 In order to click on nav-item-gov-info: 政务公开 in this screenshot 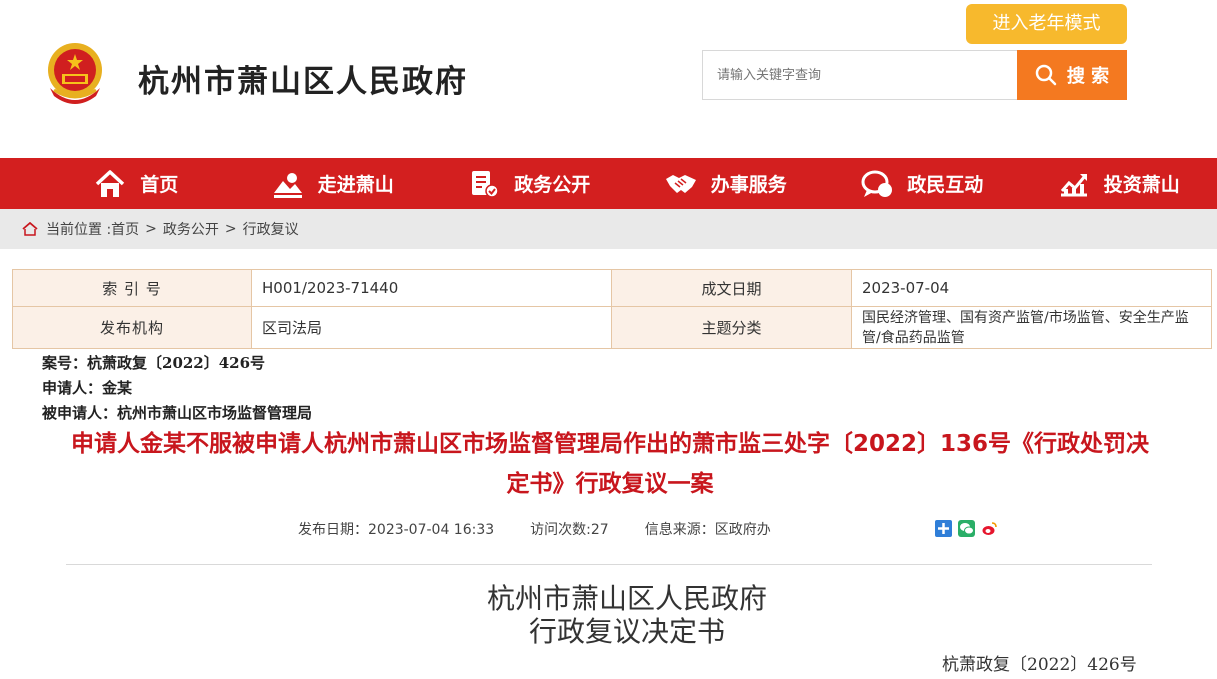, I will do `click(529, 183)`.